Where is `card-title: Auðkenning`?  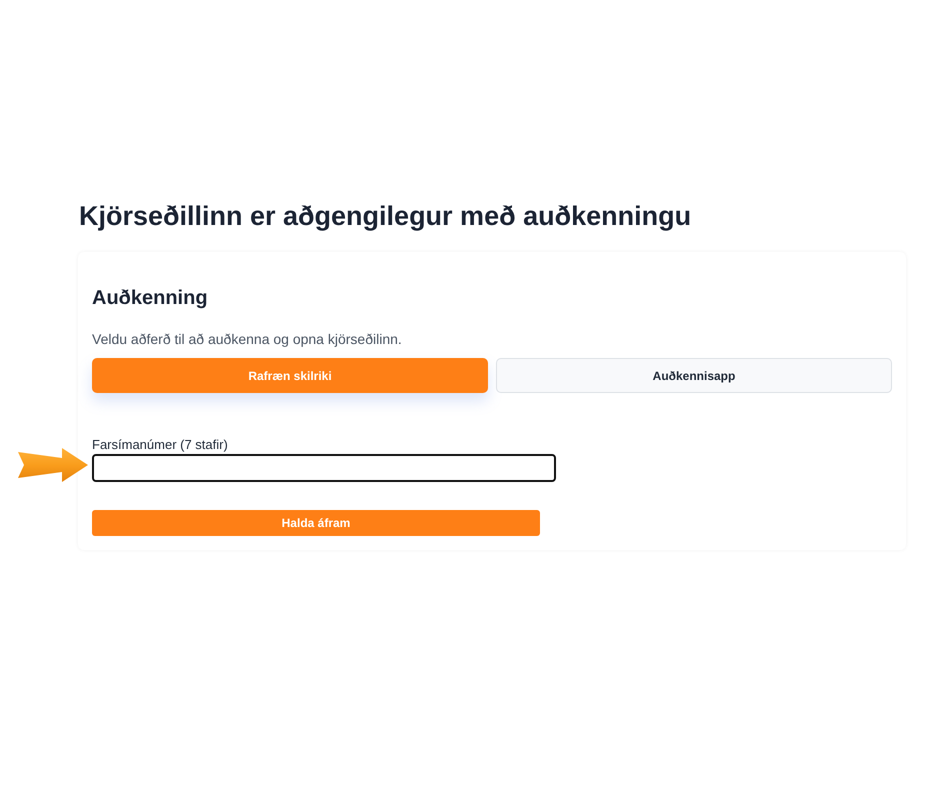
card-title: Auðkenning is located at coordinates (150, 298).